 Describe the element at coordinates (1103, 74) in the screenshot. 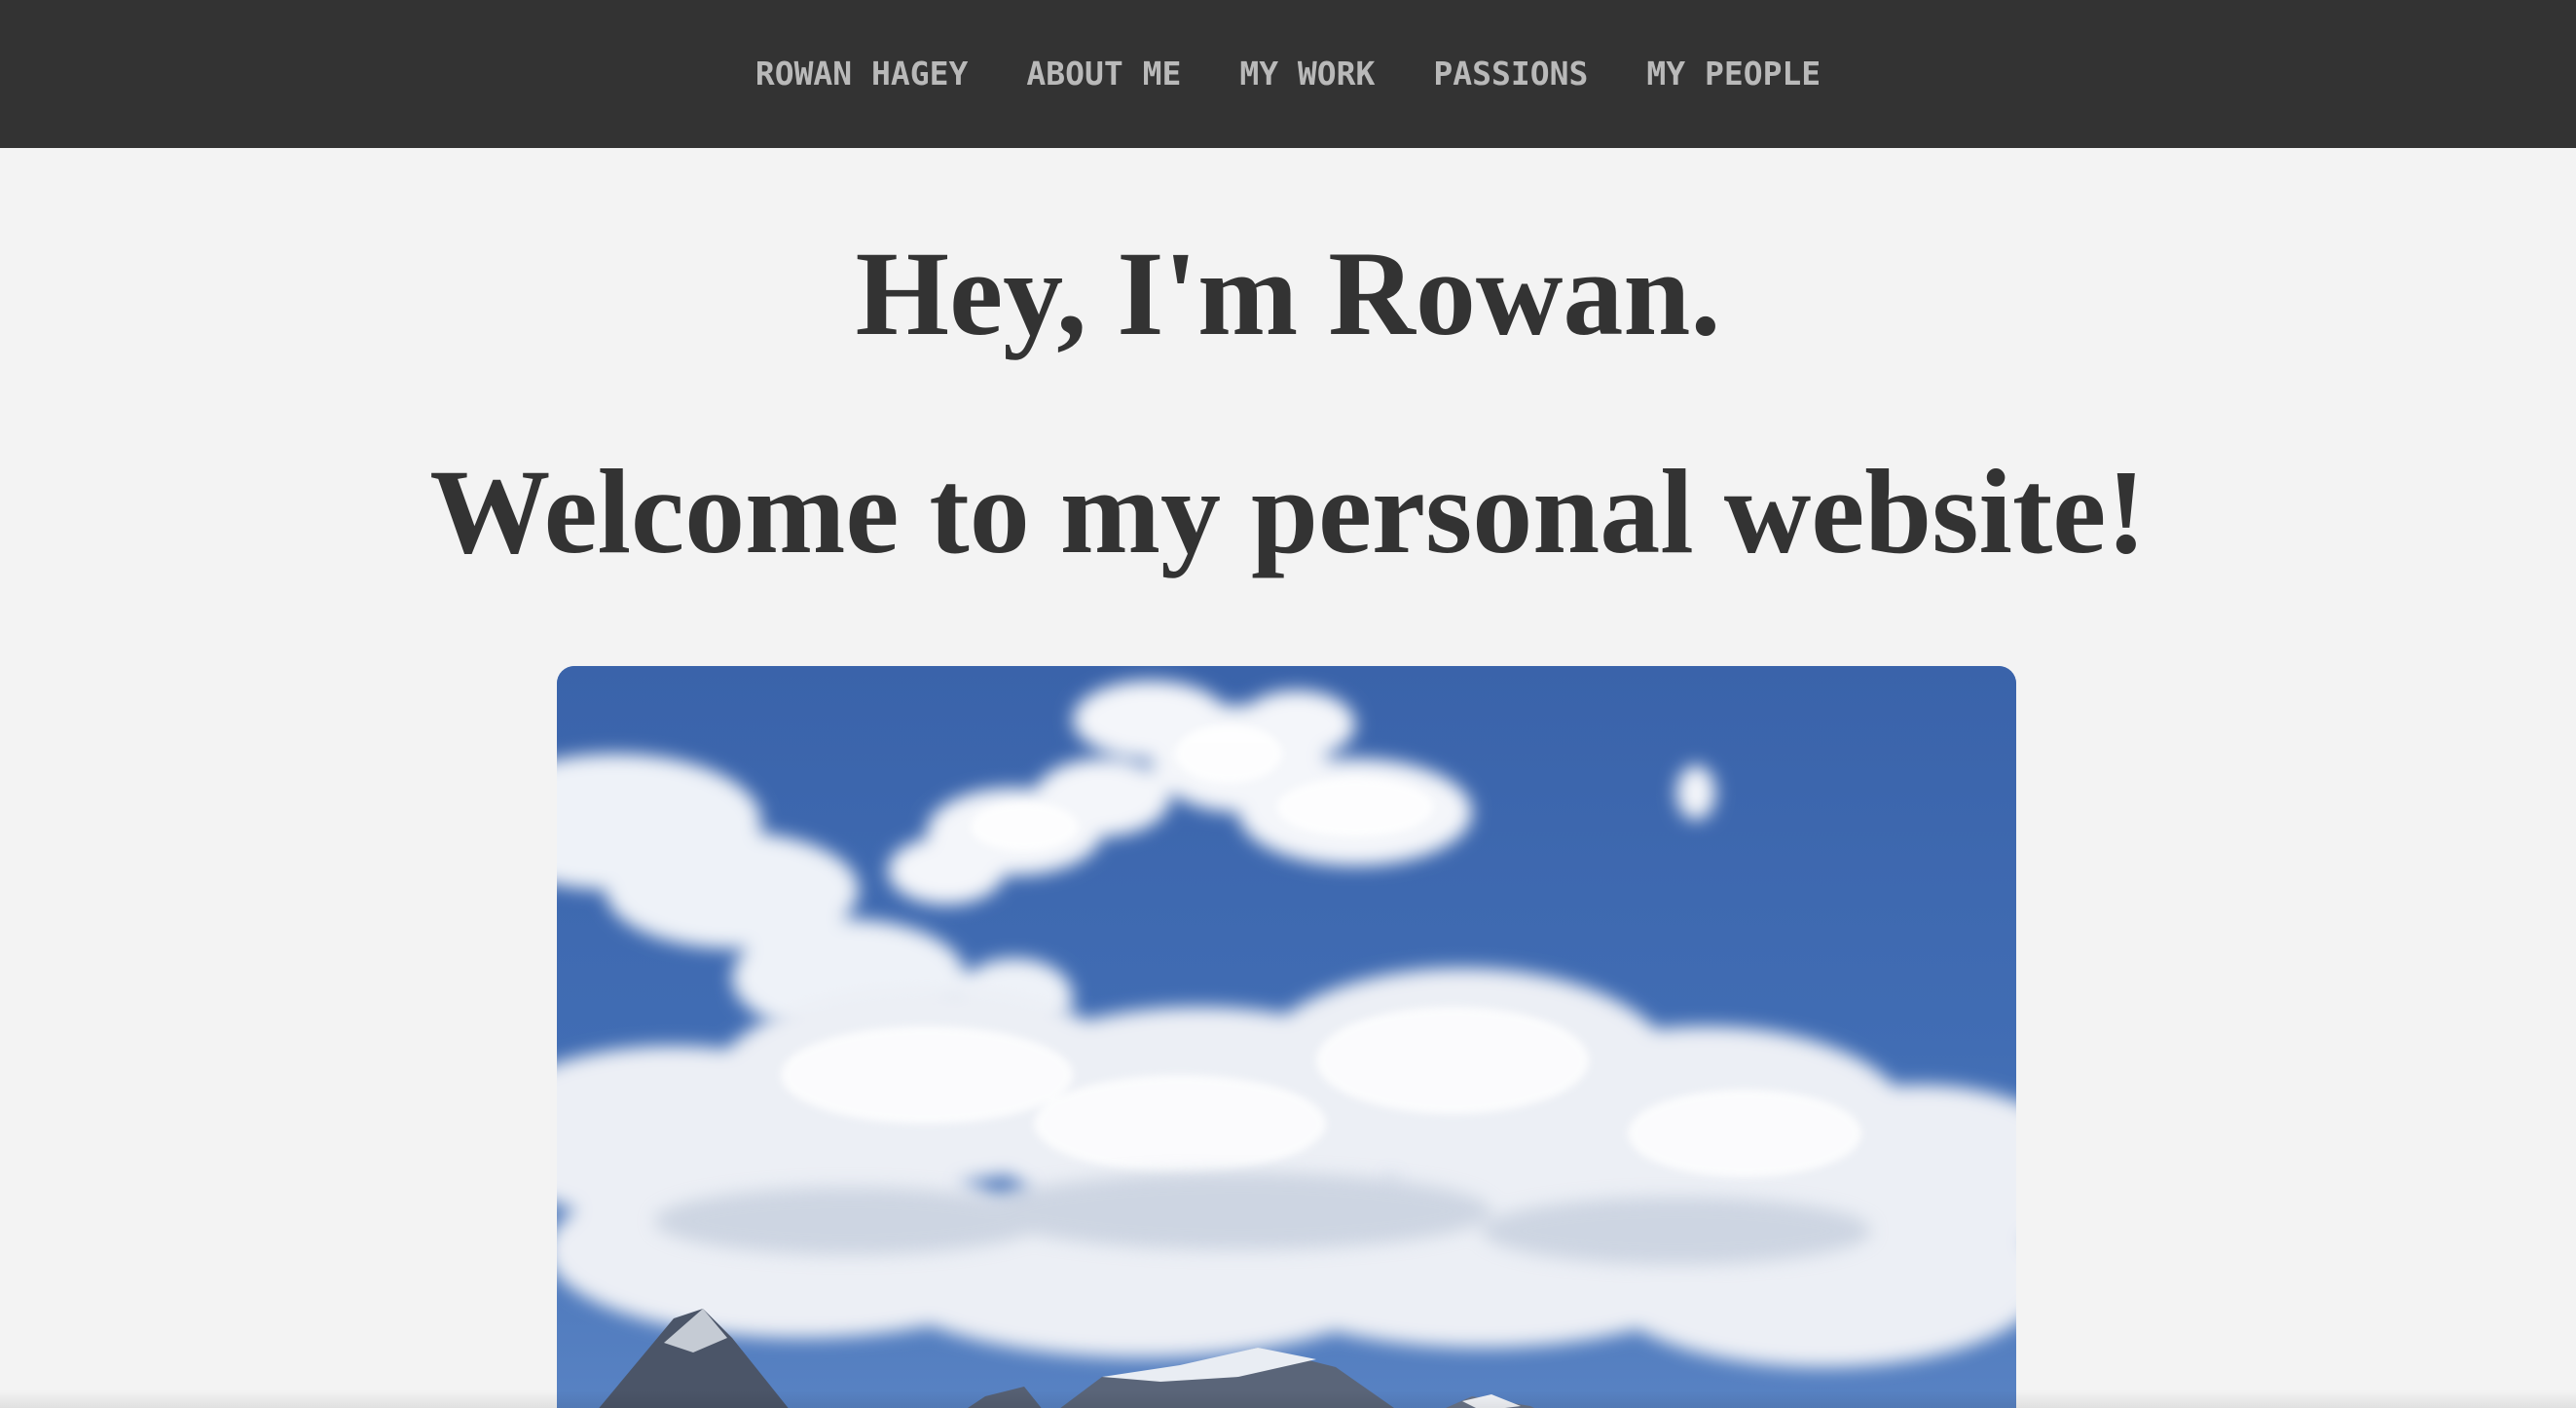

I see `nav-link-about-me: ABOUT ME` at that location.